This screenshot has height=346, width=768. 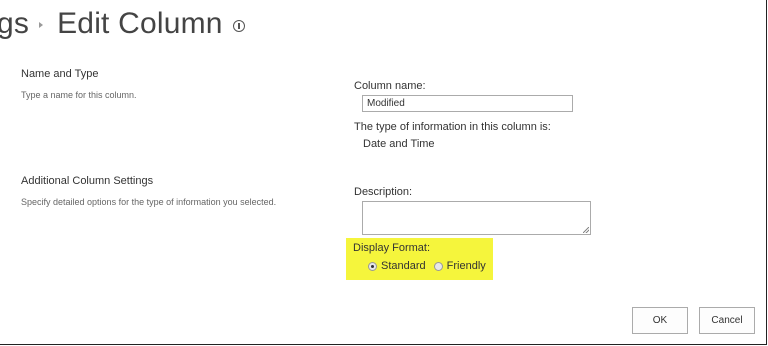 I want to click on ok-button: OK, so click(x=660, y=320).